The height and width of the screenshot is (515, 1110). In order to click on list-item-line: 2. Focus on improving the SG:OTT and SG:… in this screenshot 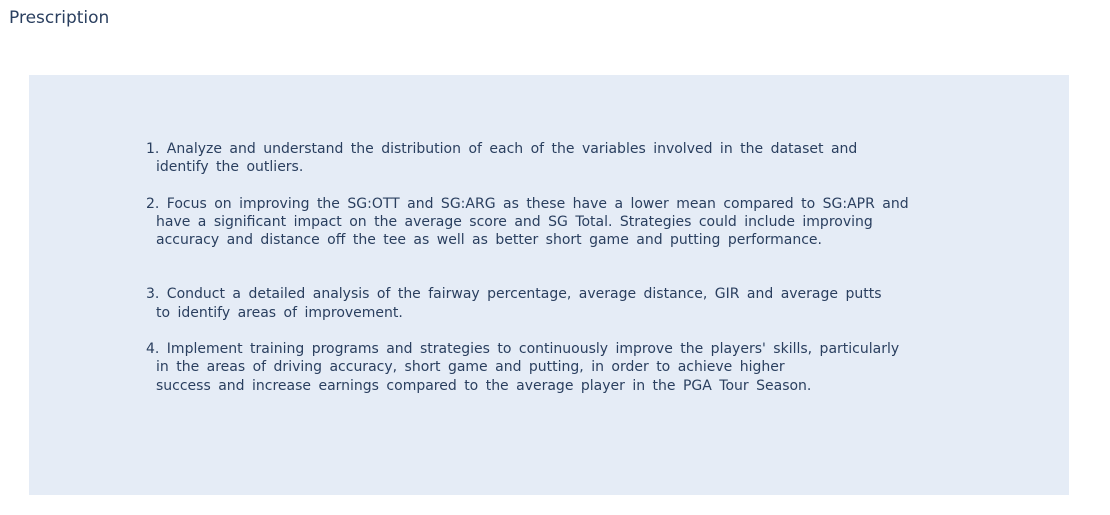, I will do `click(527, 203)`.